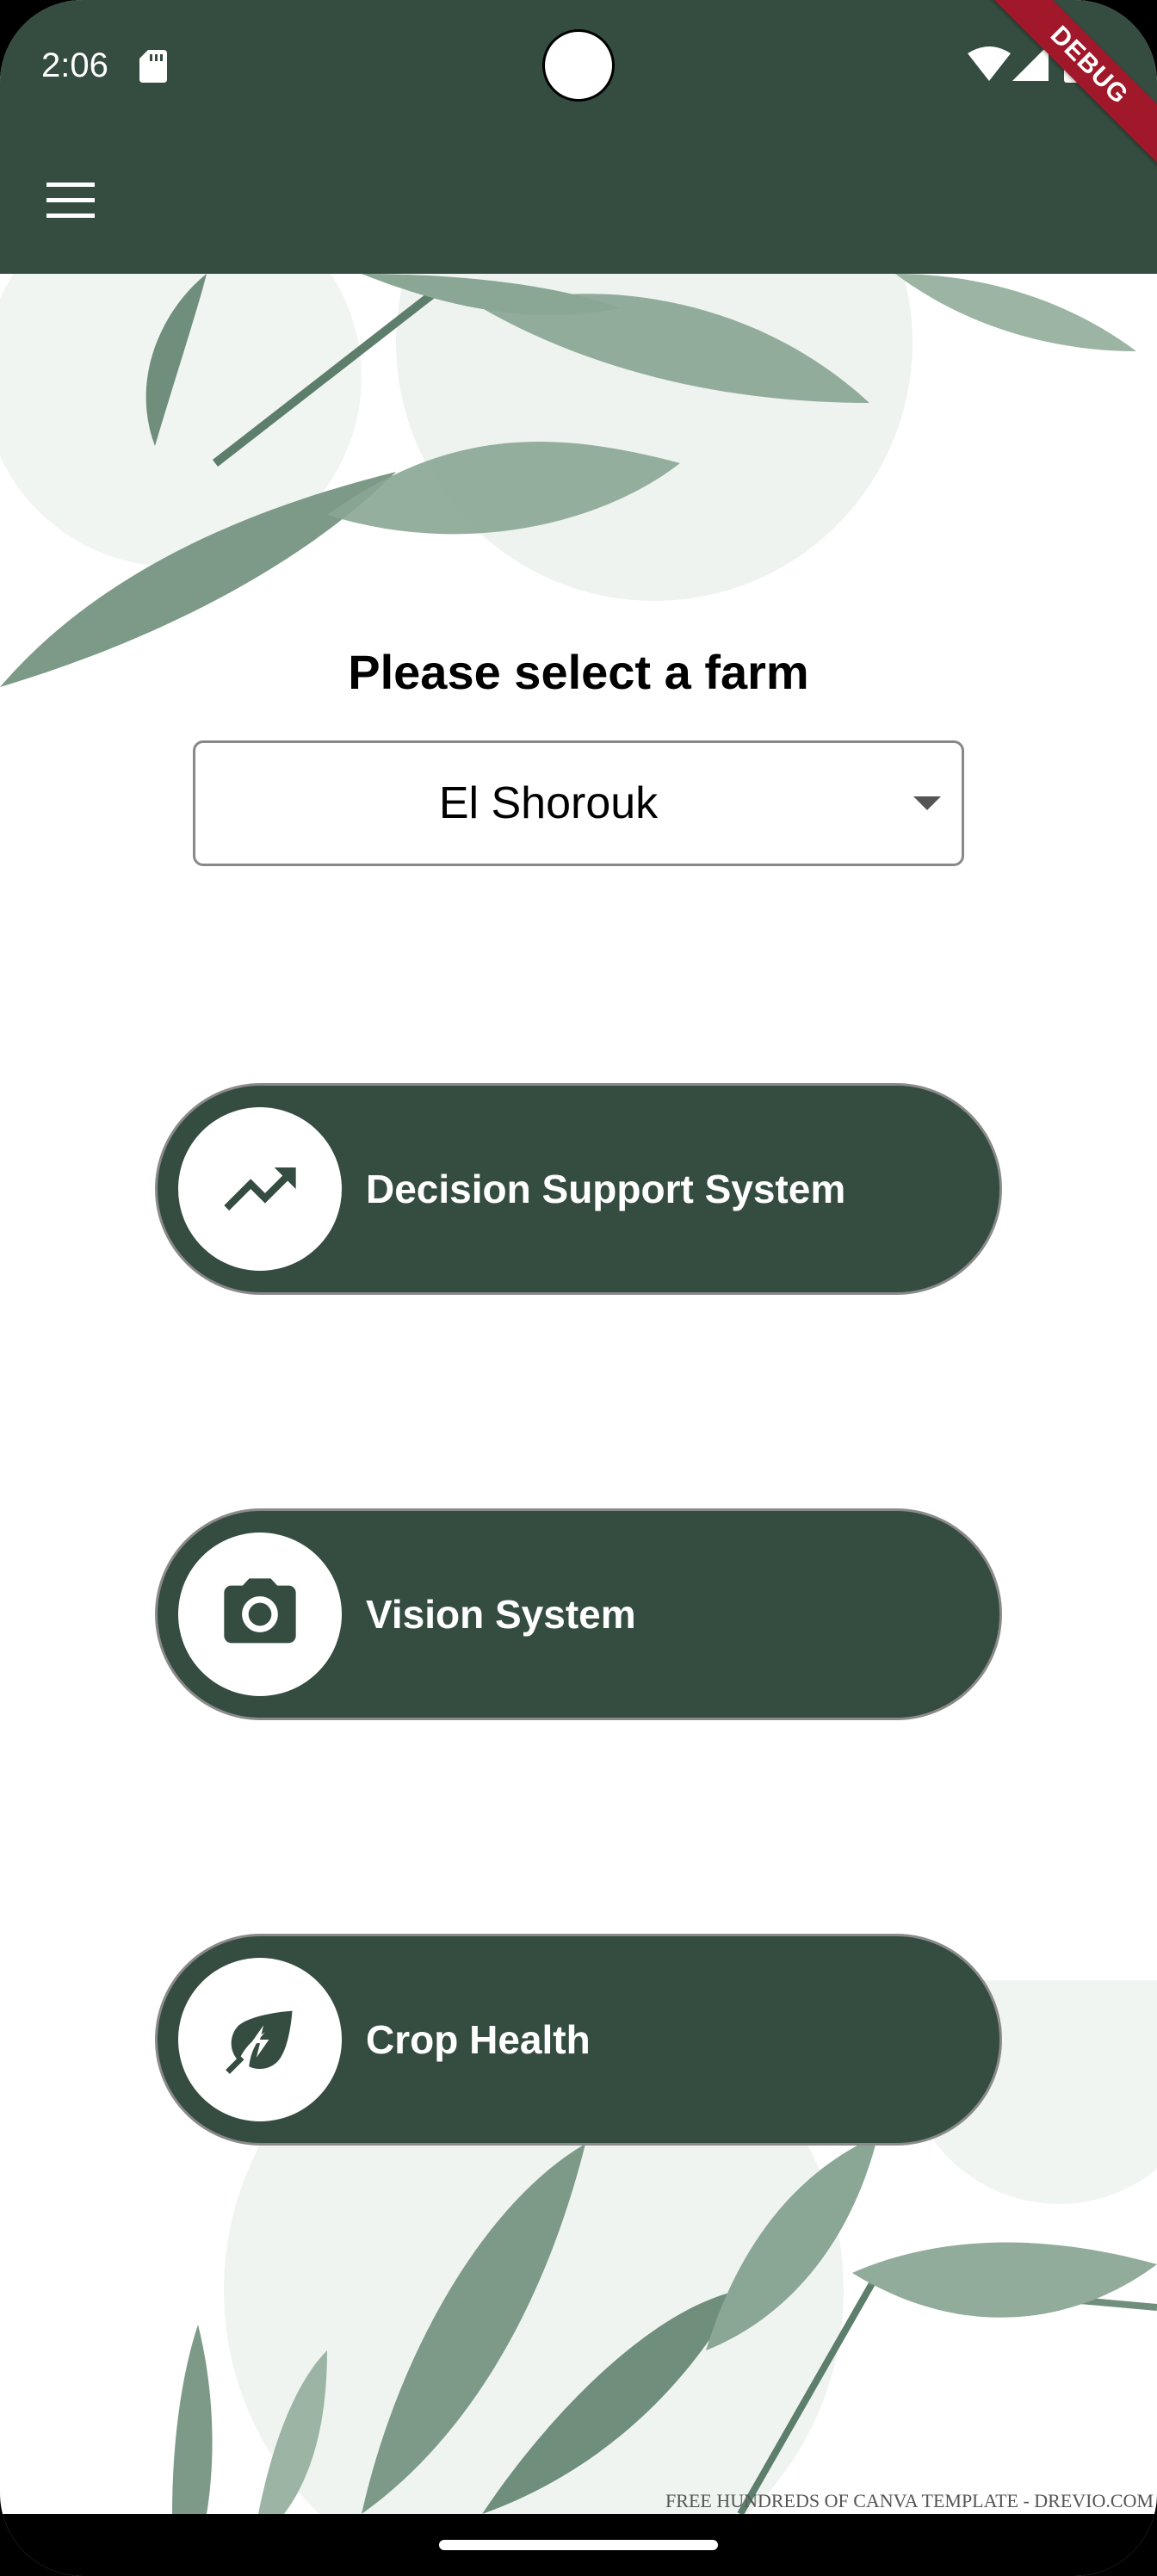 The width and height of the screenshot is (1157, 2576). What do you see at coordinates (260, 1611) in the screenshot?
I see `camera-icon` at bounding box center [260, 1611].